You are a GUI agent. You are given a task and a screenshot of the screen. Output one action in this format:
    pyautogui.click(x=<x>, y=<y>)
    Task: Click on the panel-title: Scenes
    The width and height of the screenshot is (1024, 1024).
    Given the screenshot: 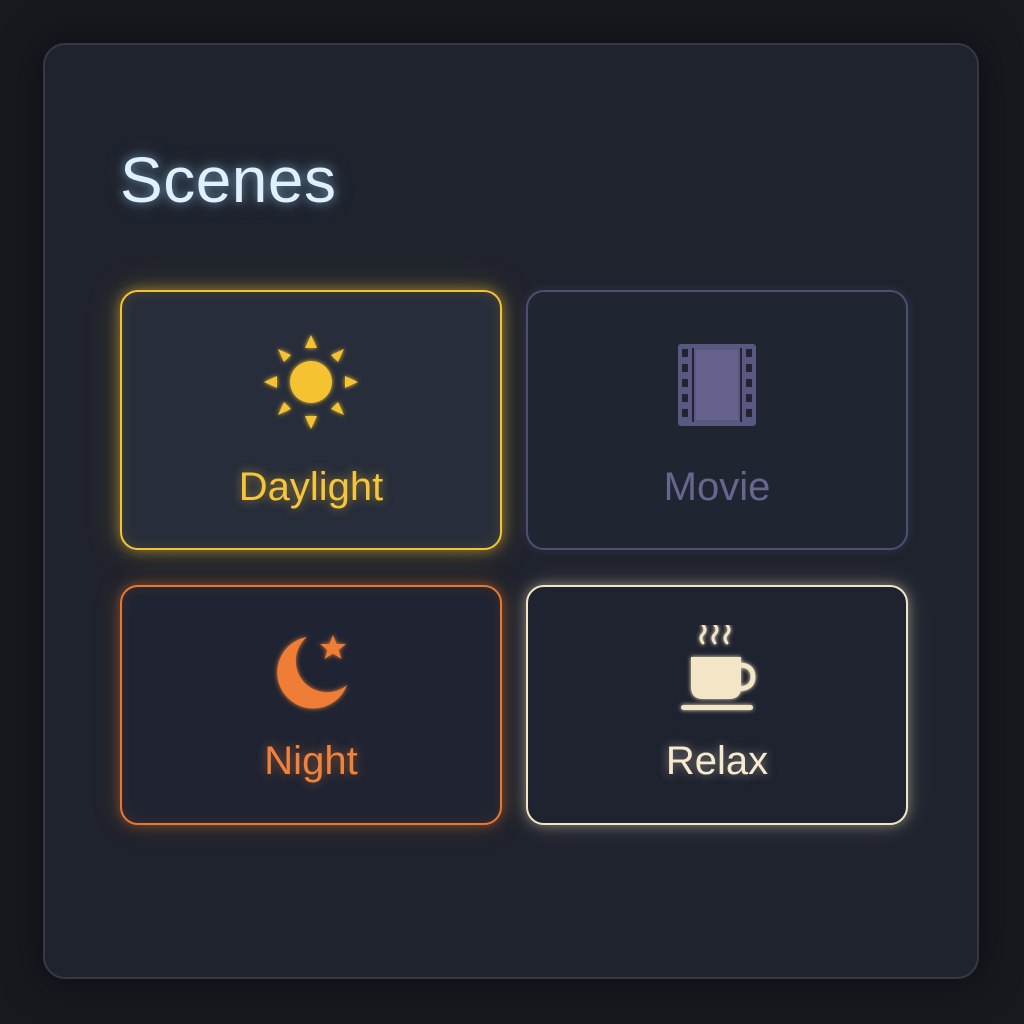 What is the action you would take?
    pyautogui.click(x=228, y=180)
    